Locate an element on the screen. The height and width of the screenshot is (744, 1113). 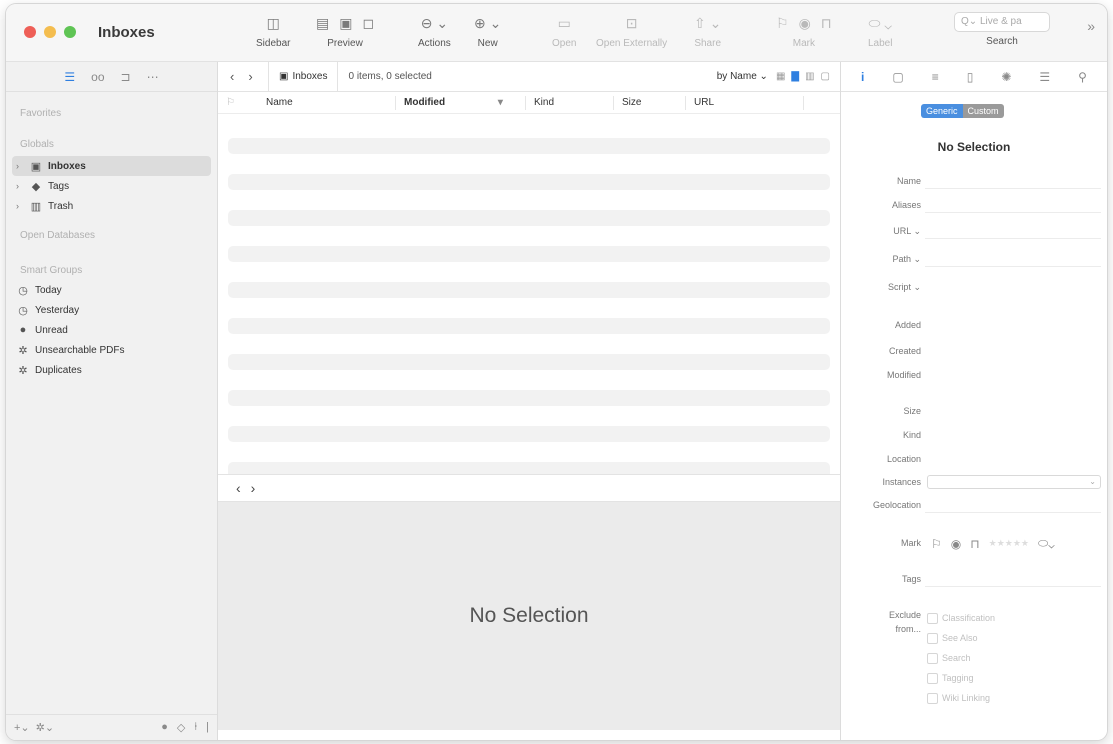
aliases-field is located at coordinates (1013, 212).